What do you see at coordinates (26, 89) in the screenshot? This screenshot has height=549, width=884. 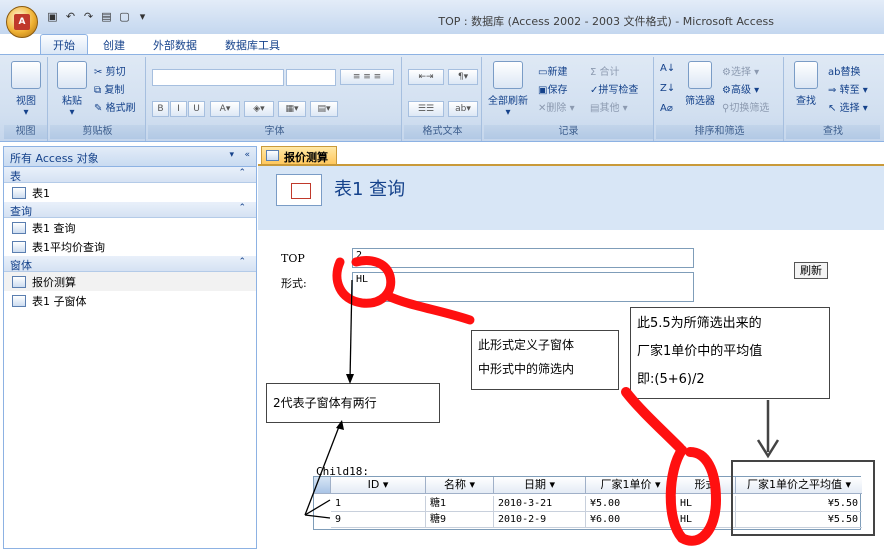 I see `view-button: 视图 ▾` at bounding box center [26, 89].